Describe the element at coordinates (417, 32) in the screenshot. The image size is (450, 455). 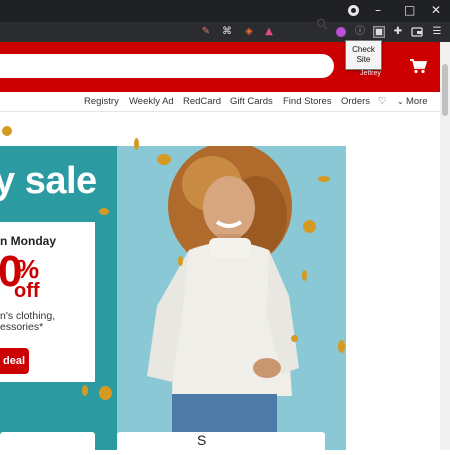
I see `wallet-icon` at that location.